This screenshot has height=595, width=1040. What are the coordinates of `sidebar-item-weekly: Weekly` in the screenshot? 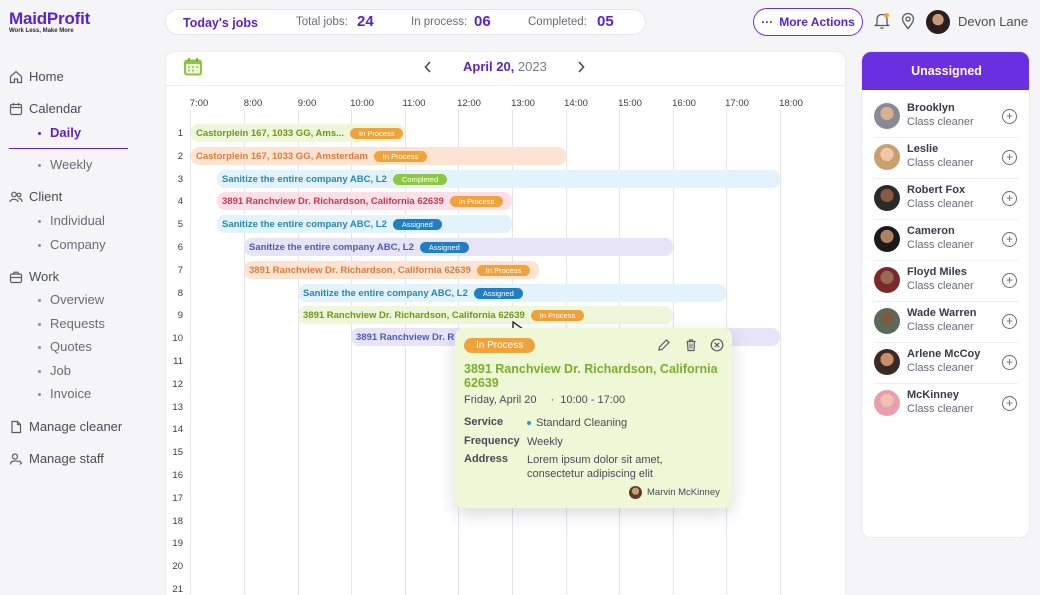 It's located at (65, 164).